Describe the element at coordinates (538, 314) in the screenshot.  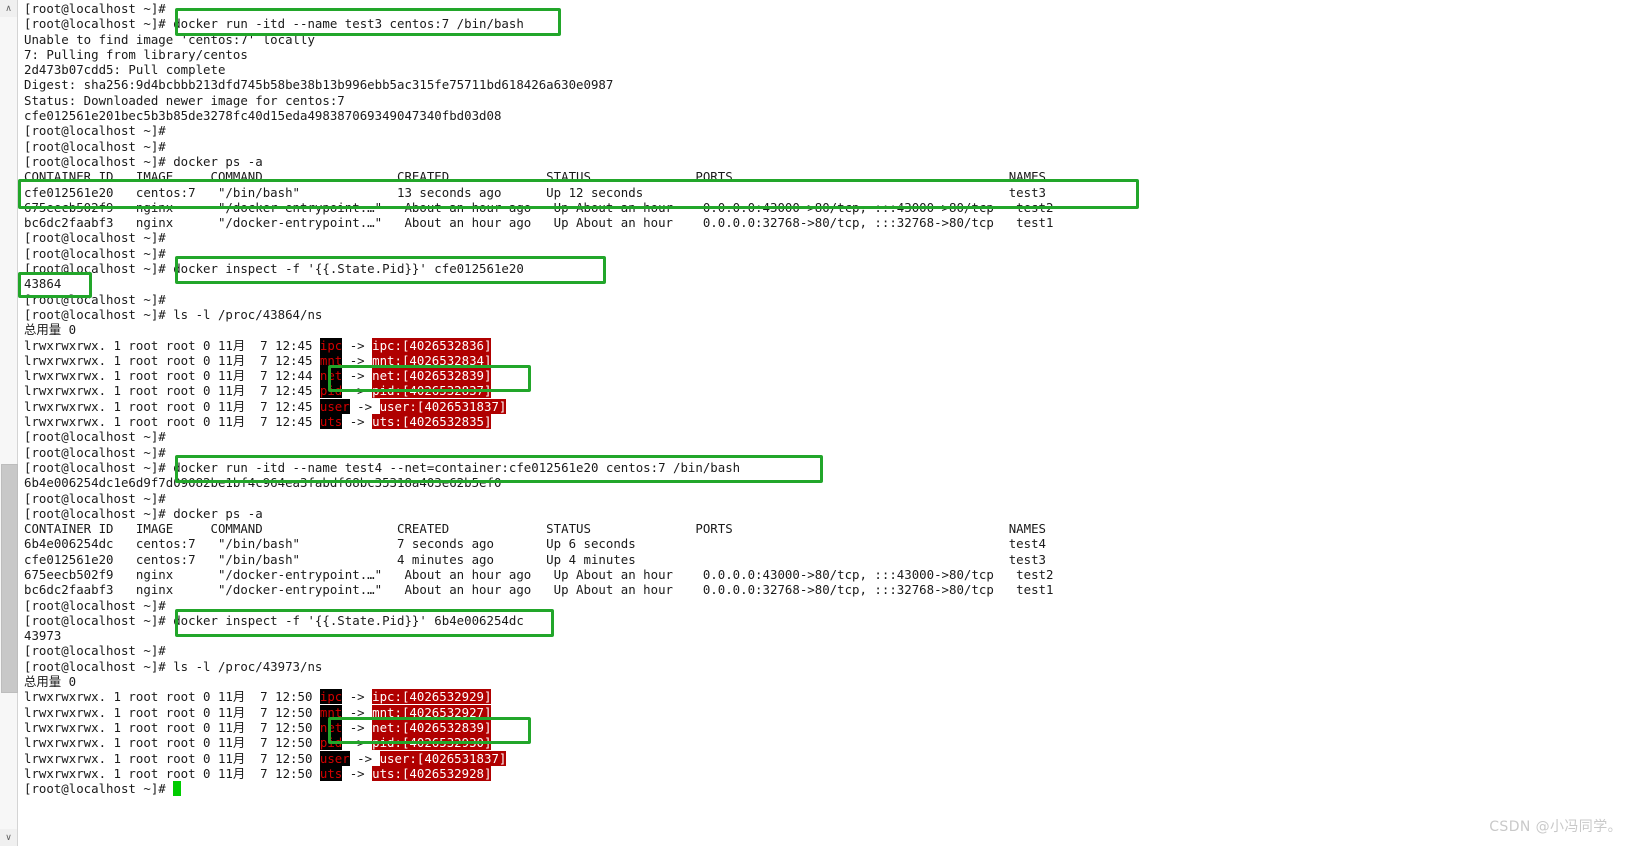
I see `terminal-line: [root@localhost ~]# ls -l /proc/43864/ns` at that location.